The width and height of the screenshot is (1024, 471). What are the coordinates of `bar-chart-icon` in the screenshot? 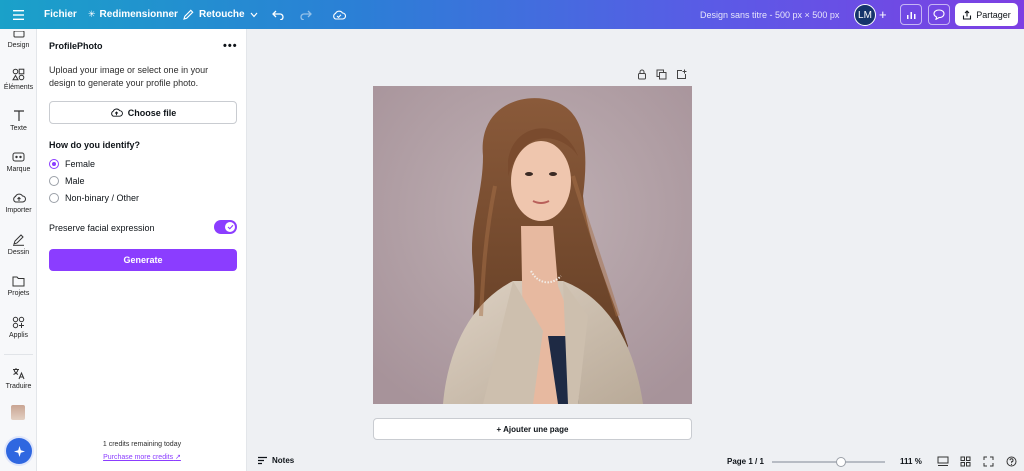 It's located at (910, 15).